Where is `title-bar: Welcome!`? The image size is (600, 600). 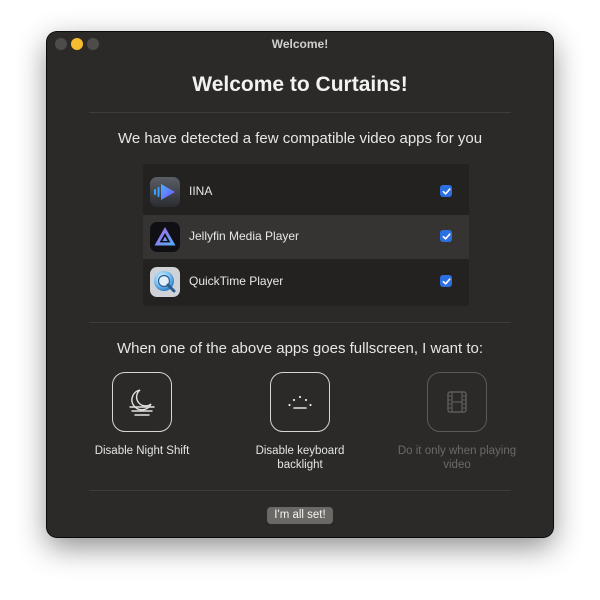 title-bar: Welcome! is located at coordinates (300, 44).